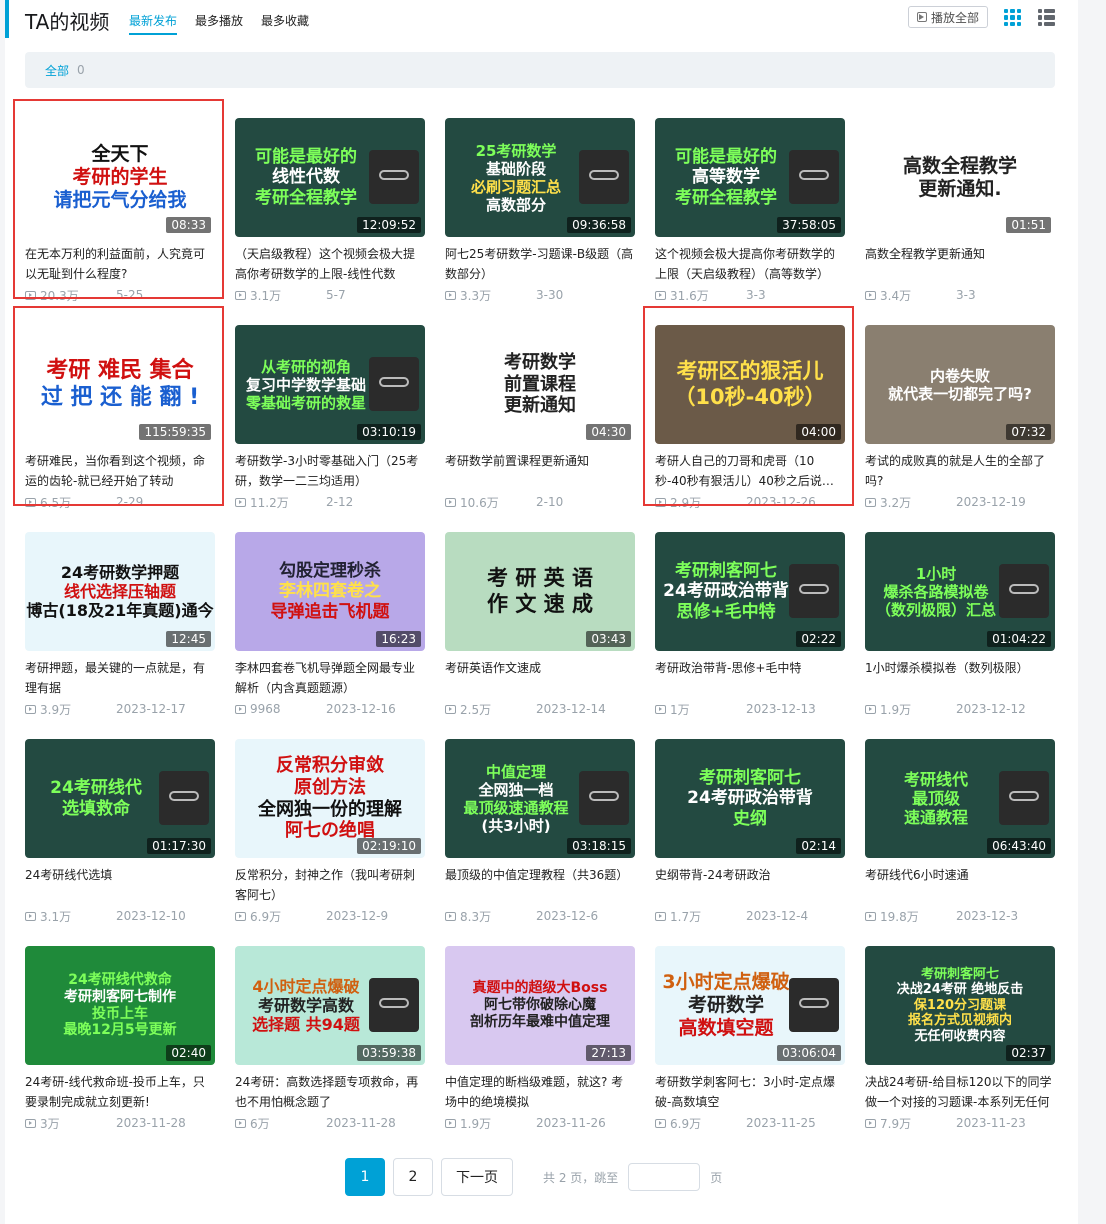 This screenshot has height=1224, width=1106. I want to click on video-thumbnail: 24考研线代 选填救命 01:17:30, so click(120, 798).